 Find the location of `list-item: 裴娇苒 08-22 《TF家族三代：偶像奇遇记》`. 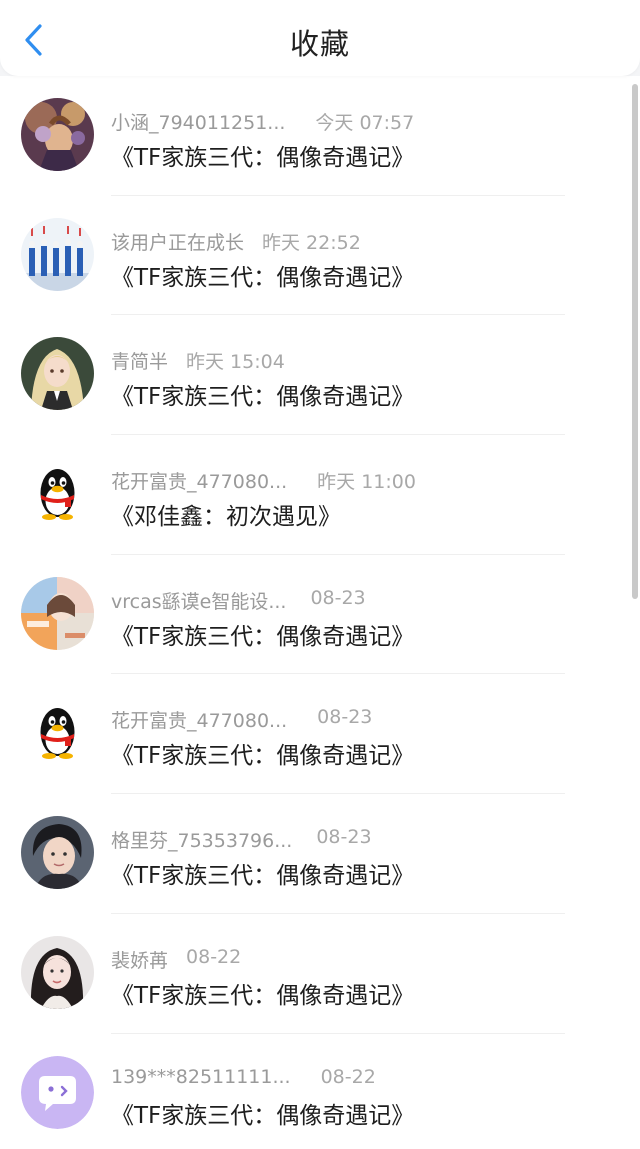

list-item: 裴娇苒 08-22 《TF家族三代：偶像奇遇记》 is located at coordinates (320, 974).